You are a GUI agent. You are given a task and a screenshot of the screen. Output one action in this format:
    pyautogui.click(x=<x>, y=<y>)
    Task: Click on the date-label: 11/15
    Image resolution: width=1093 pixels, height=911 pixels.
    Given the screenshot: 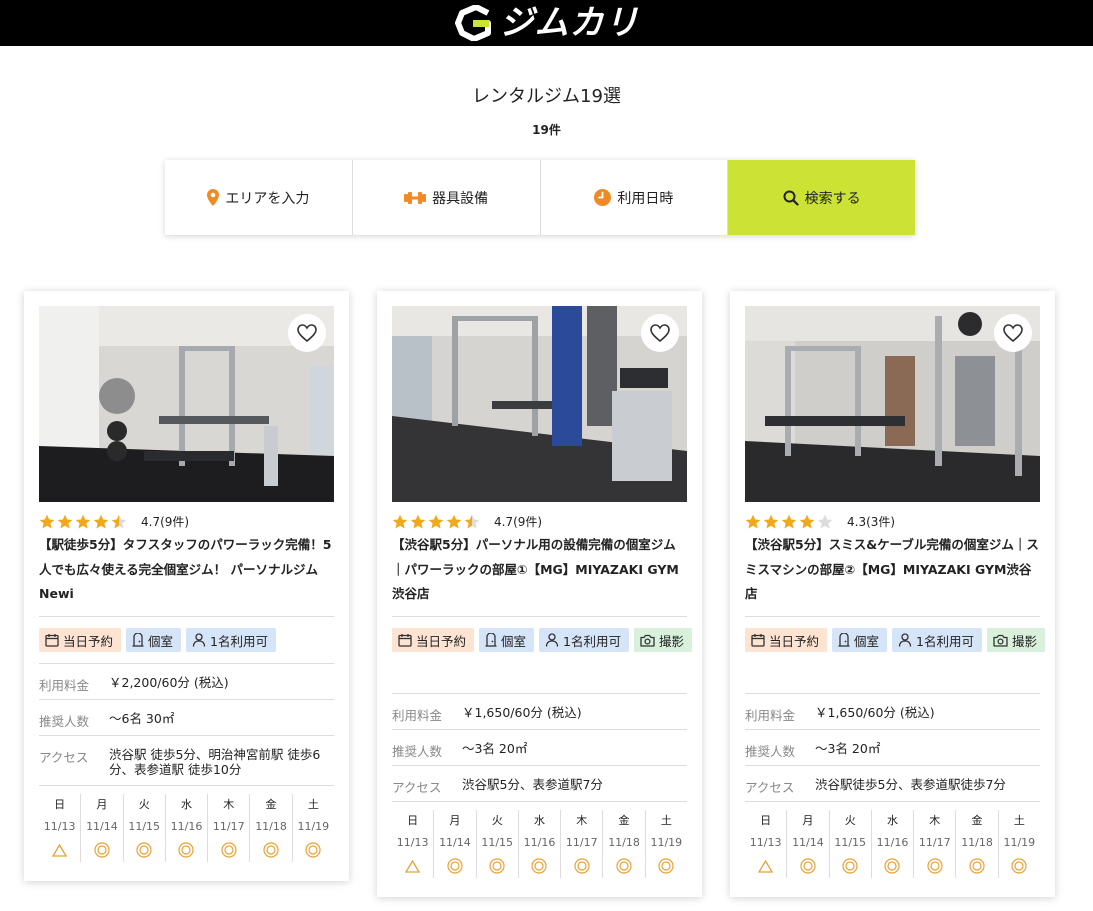 What is the action you would take?
    pyautogui.click(x=497, y=842)
    